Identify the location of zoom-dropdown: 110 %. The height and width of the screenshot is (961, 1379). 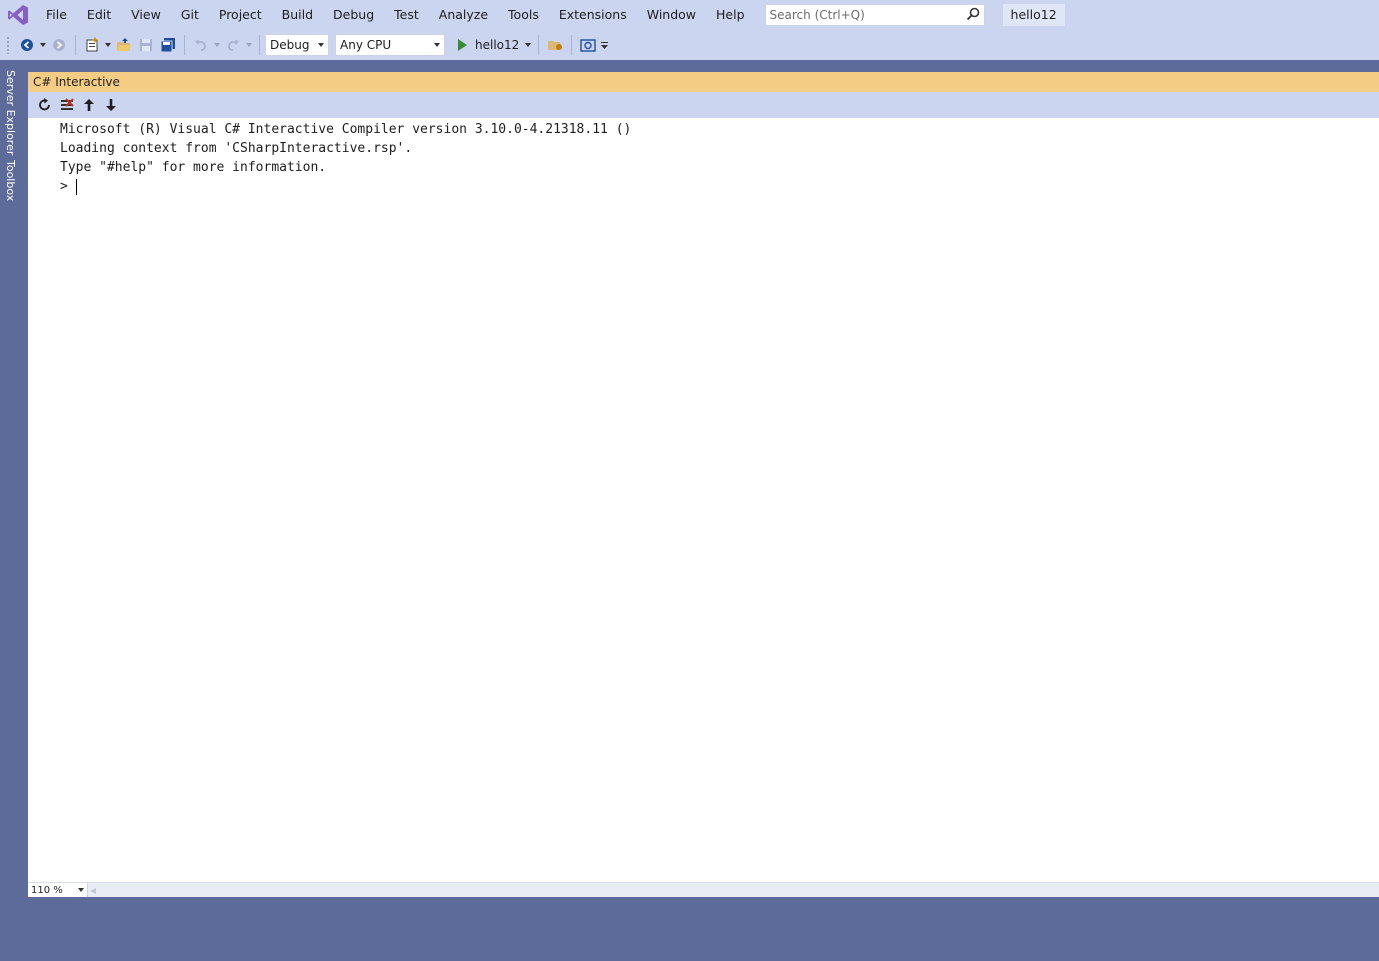
(58, 890).